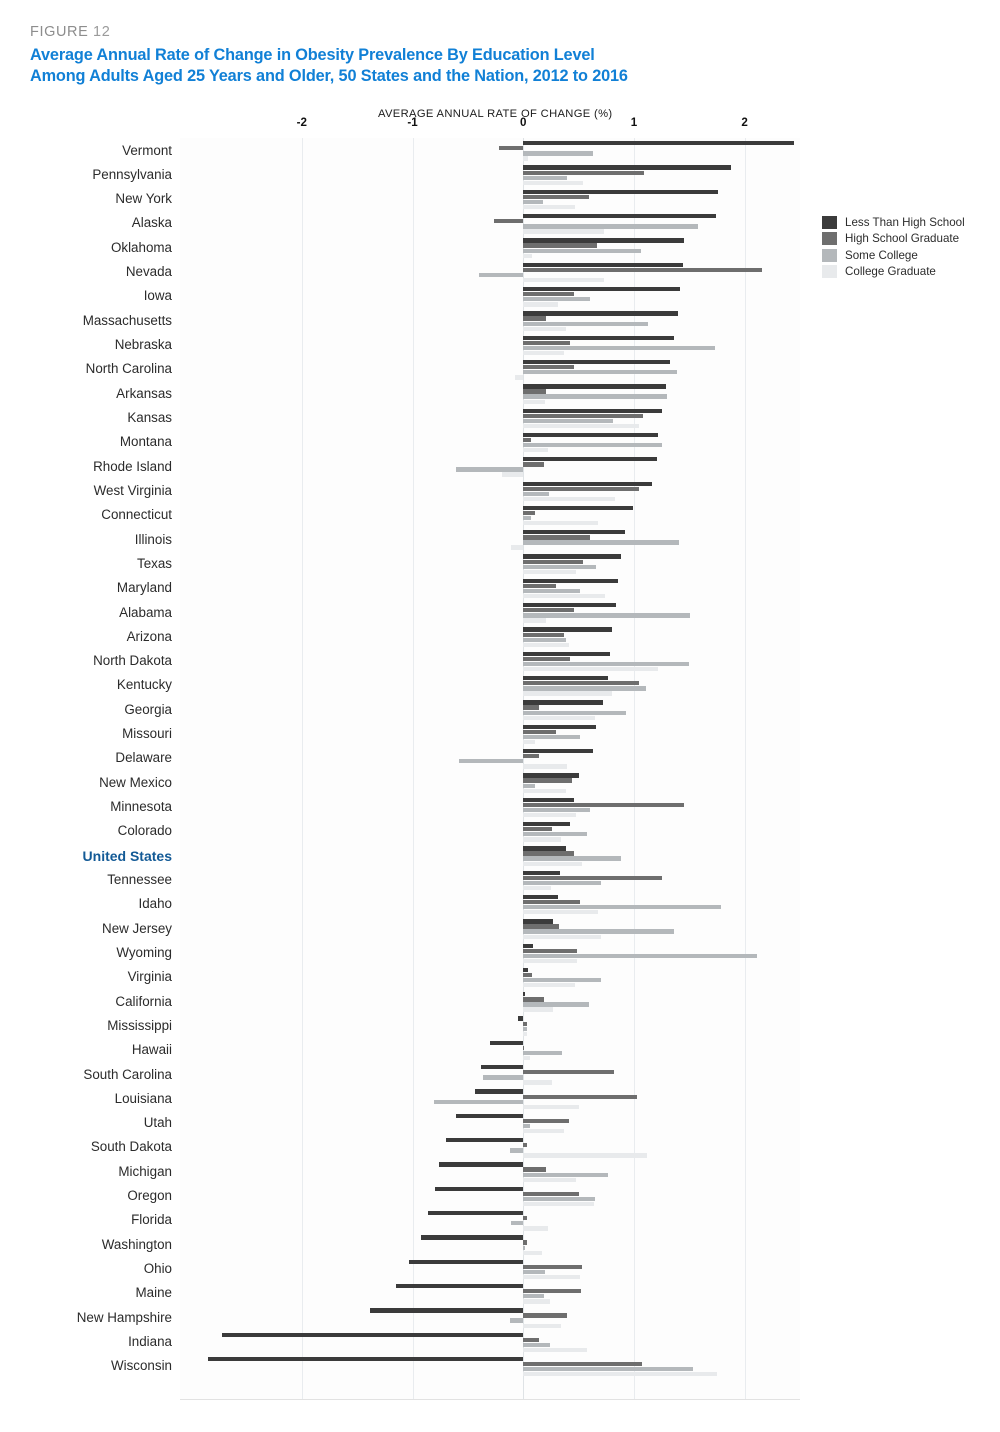 Image resolution: width=1000 pixels, height=1432 pixels. Describe the element at coordinates (149, 1196) in the screenshot. I see `y-axis-label: Oregon` at that location.